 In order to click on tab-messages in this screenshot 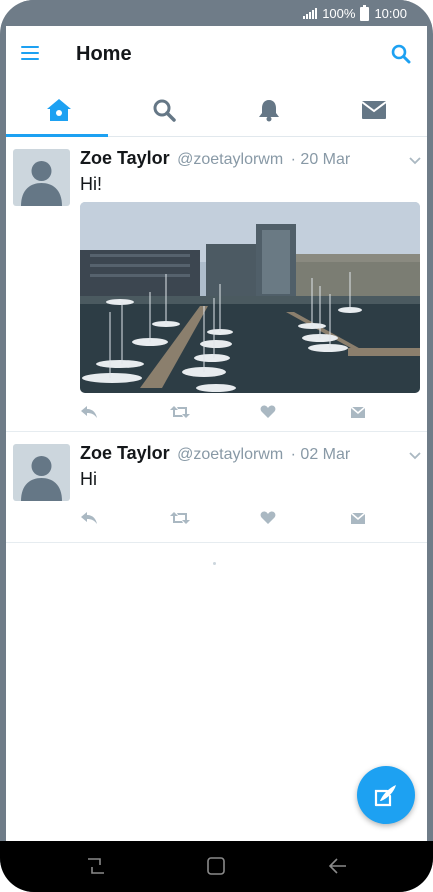, I will do `click(373, 110)`.